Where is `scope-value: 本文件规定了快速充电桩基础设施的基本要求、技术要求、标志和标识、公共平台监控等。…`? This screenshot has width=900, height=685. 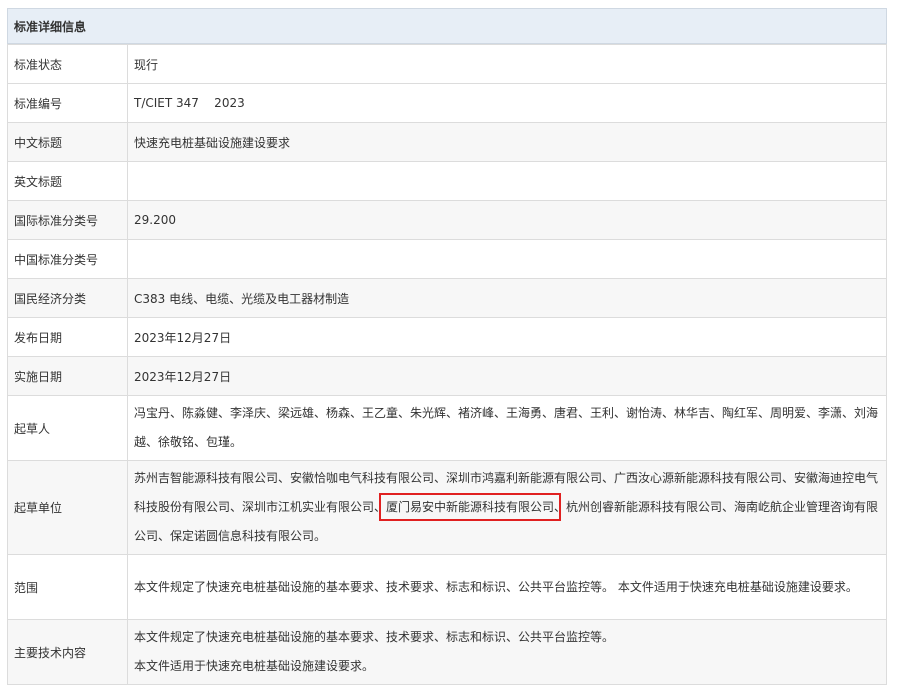 scope-value: 本文件规定了快速充电桩基础设施的基本要求、技术要求、标志和标识、公共平台监控等。… is located at coordinates (507, 587).